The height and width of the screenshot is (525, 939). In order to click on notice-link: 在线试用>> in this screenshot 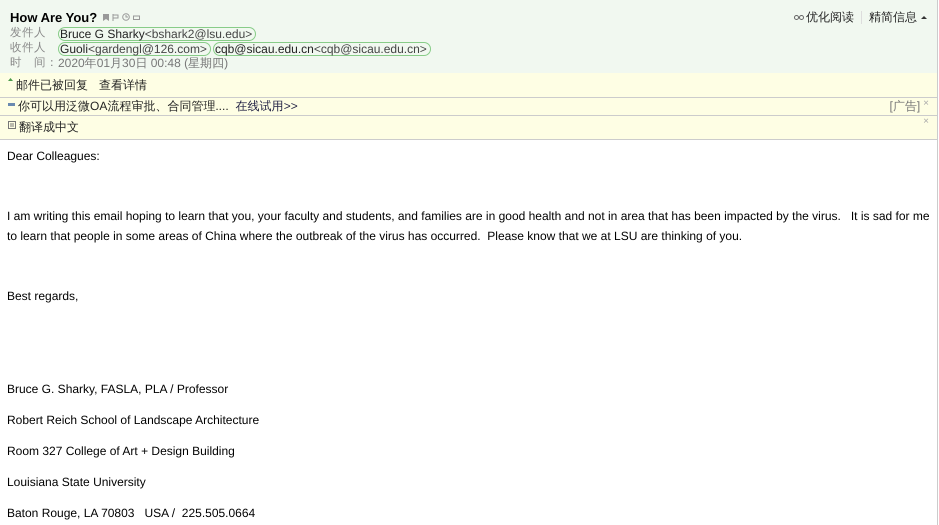, I will do `click(267, 106)`.